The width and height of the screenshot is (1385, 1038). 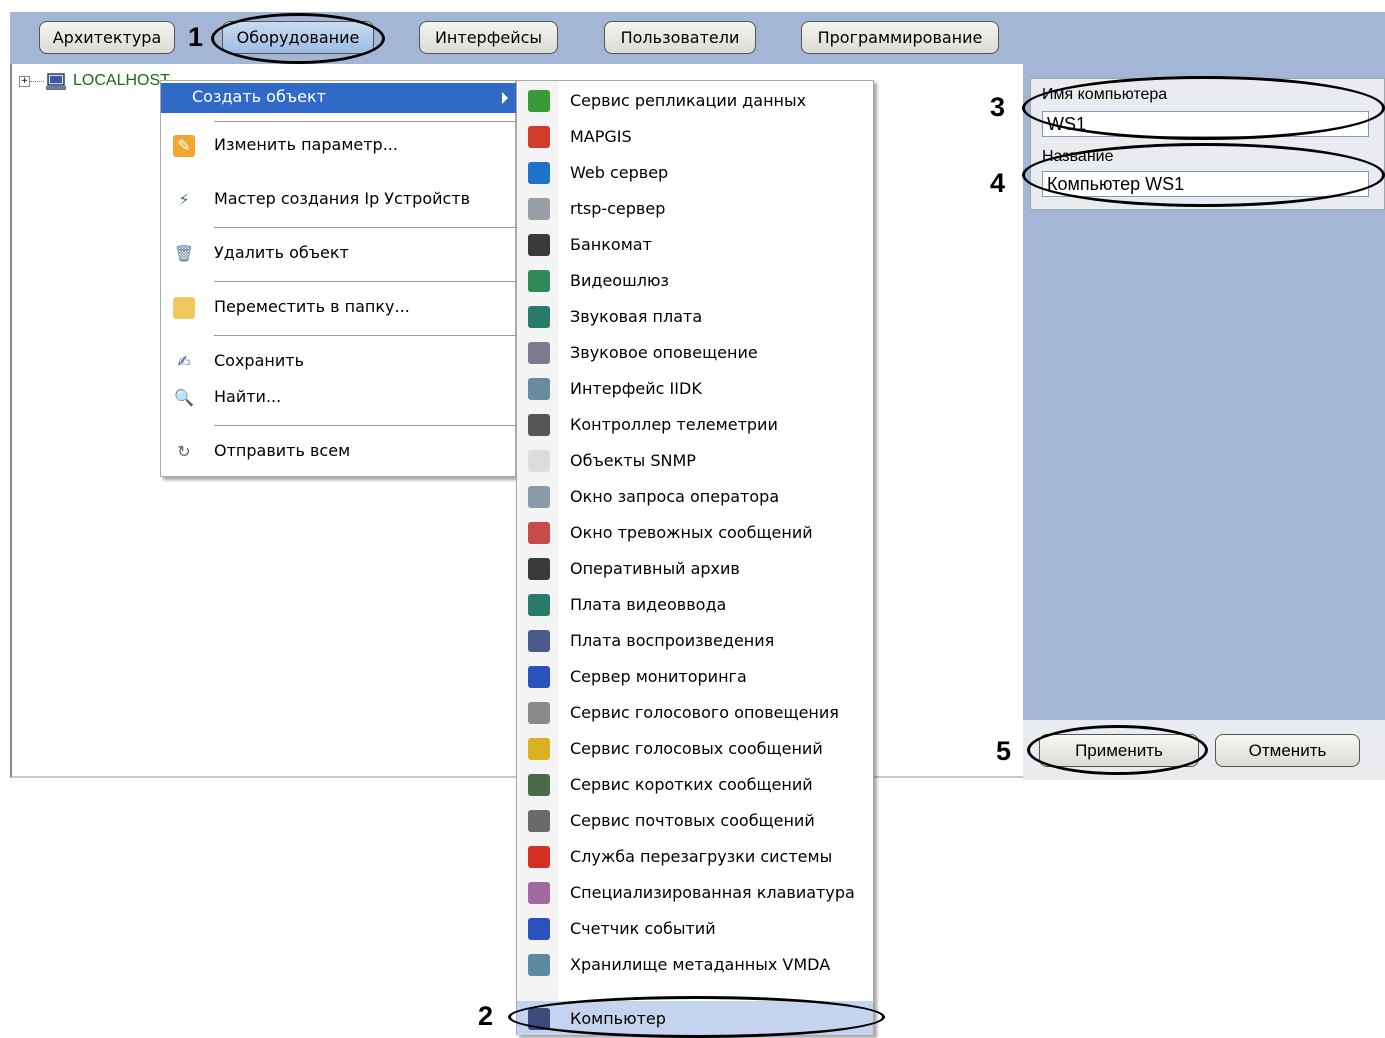 I want to click on telemetry-icon, so click(x=539, y=425).